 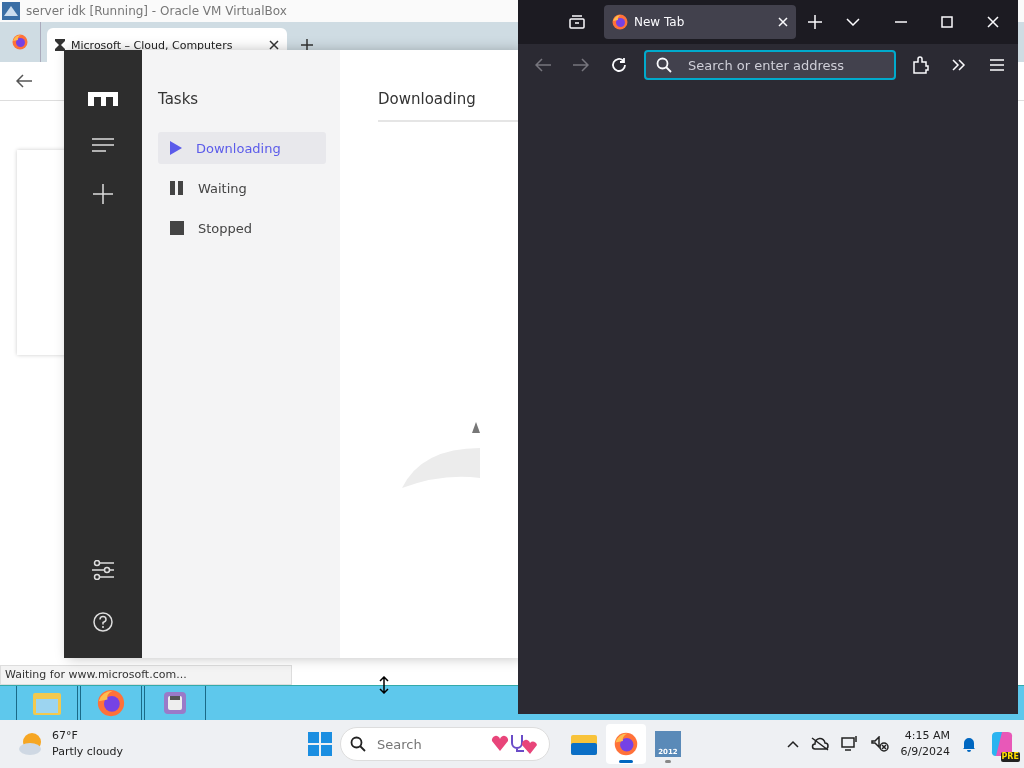 I want to click on section-title: Tasks, so click(x=179, y=99).